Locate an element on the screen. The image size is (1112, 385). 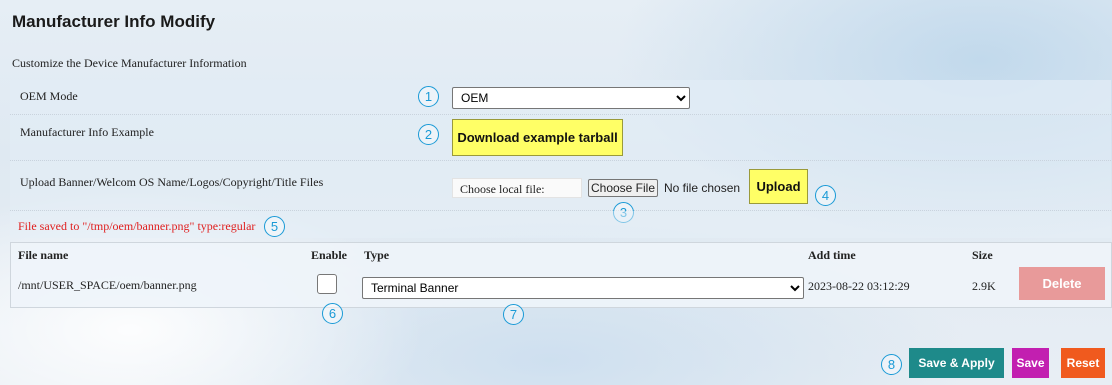
page-title: Manufacturer Info Modify is located at coordinates (114, 21).